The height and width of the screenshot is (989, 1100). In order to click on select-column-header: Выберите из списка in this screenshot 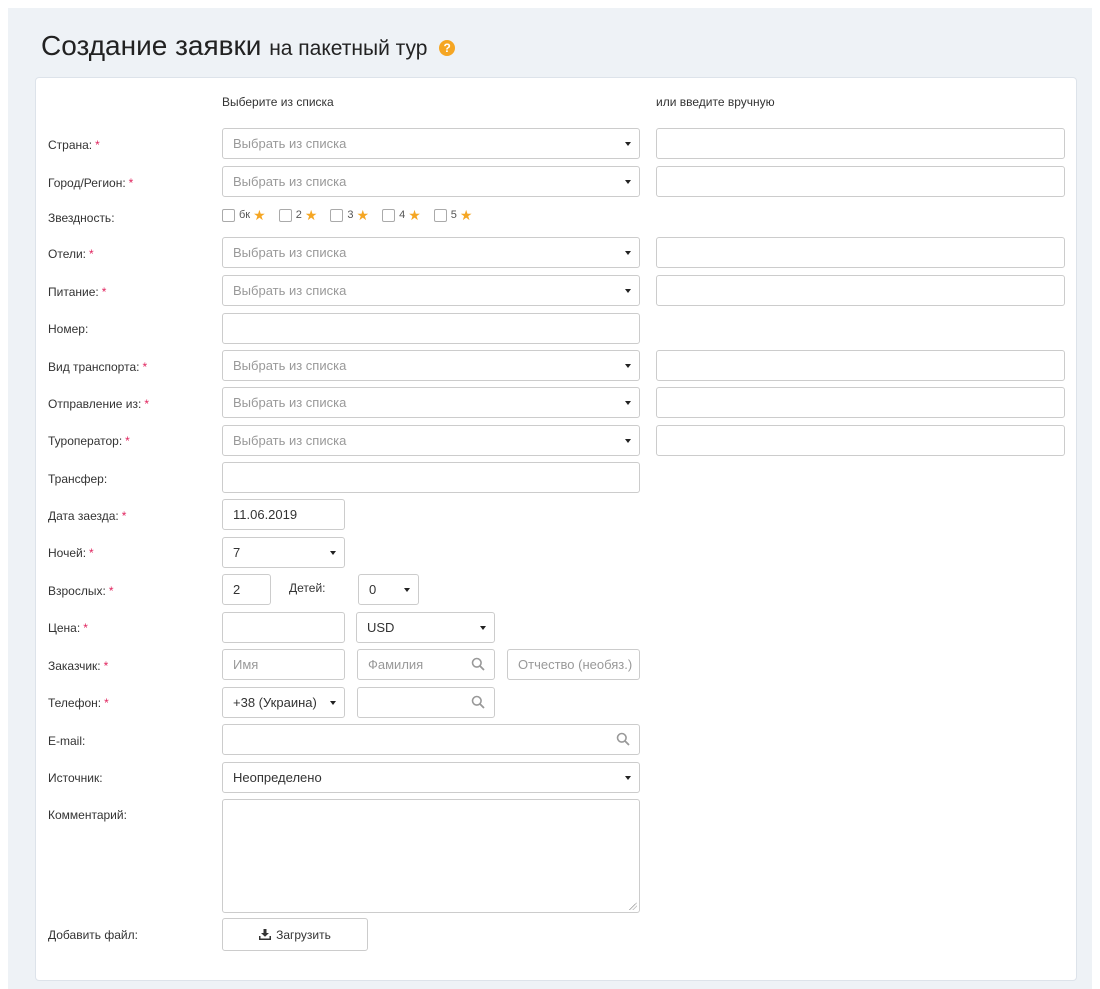, I will do `click(278, 102)`.